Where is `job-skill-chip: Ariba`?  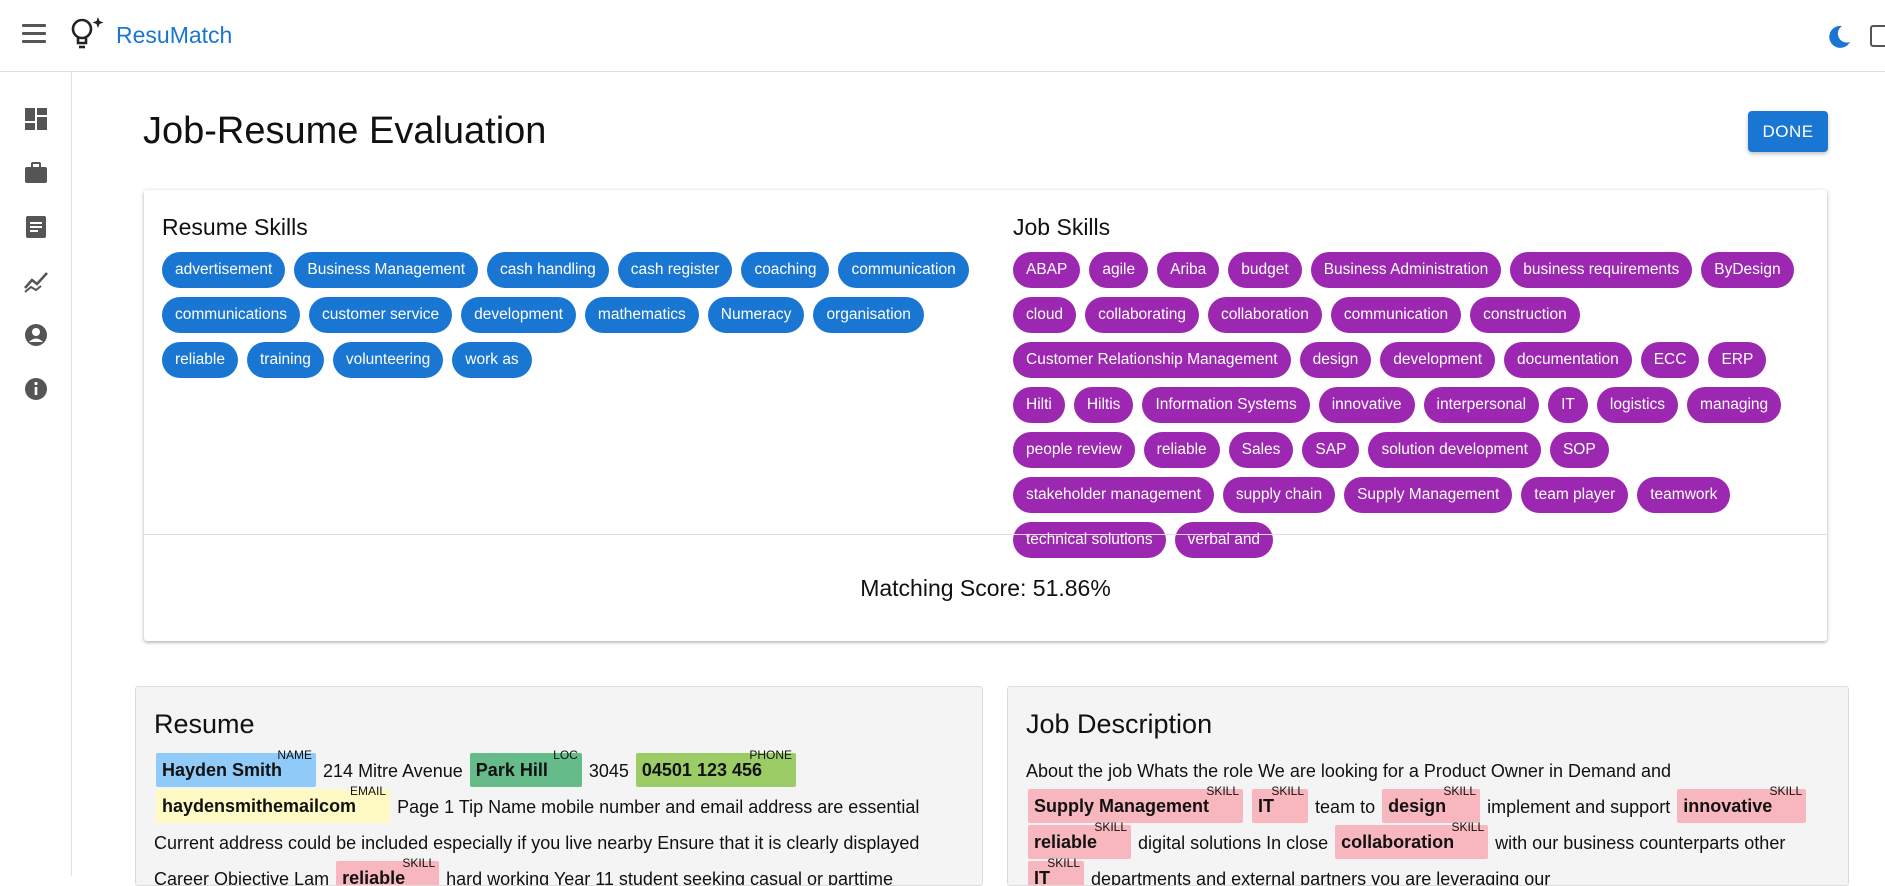 job-skill-chip: Ariba is located at coordinates (1188, 270).